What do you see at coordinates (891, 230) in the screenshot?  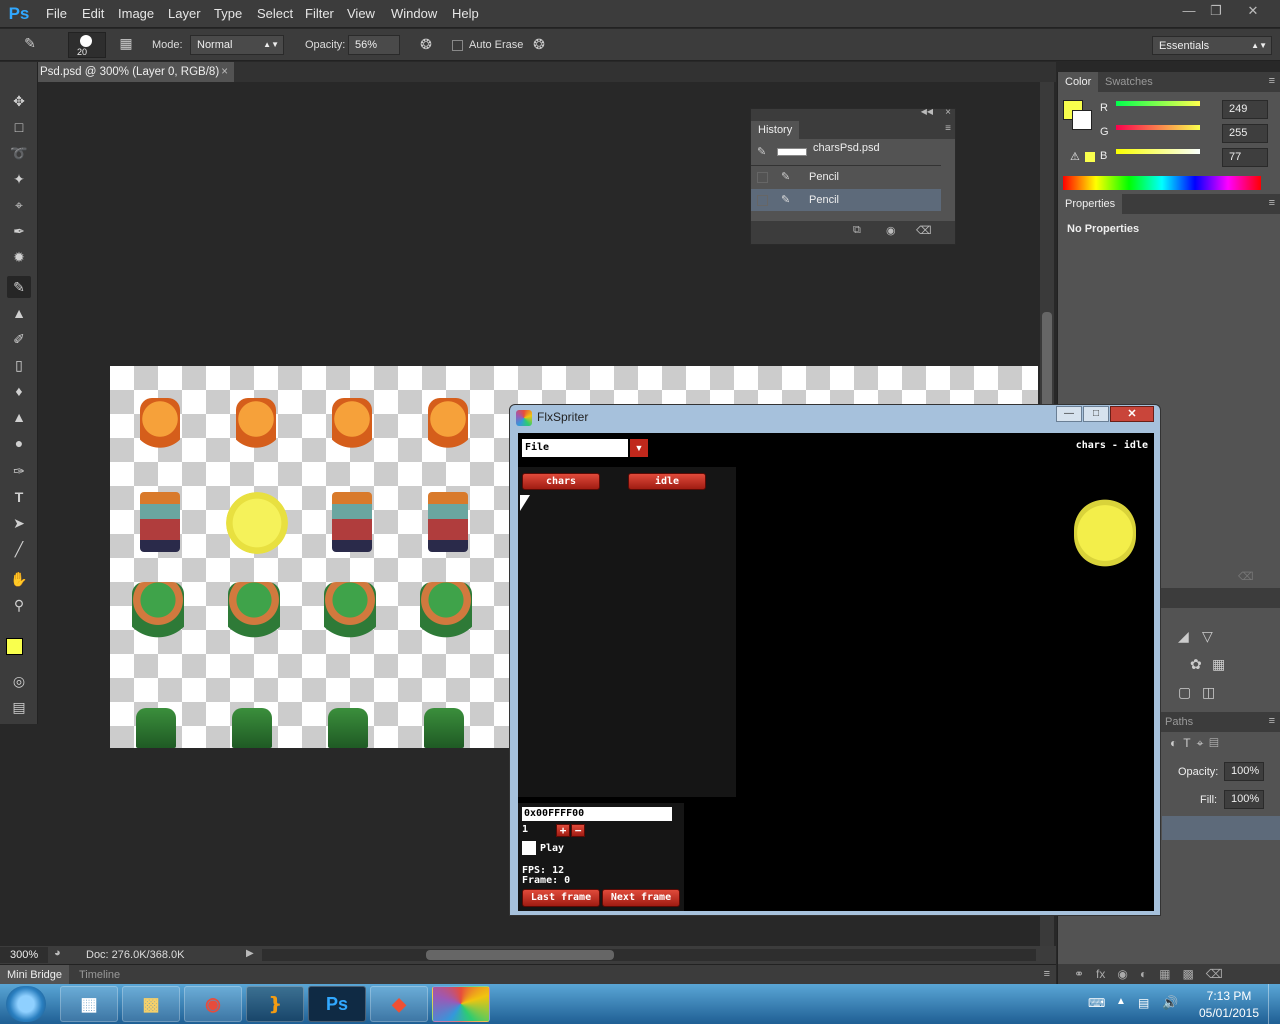 I see `camera-icon: ◉` at bounding box center [891, 230].